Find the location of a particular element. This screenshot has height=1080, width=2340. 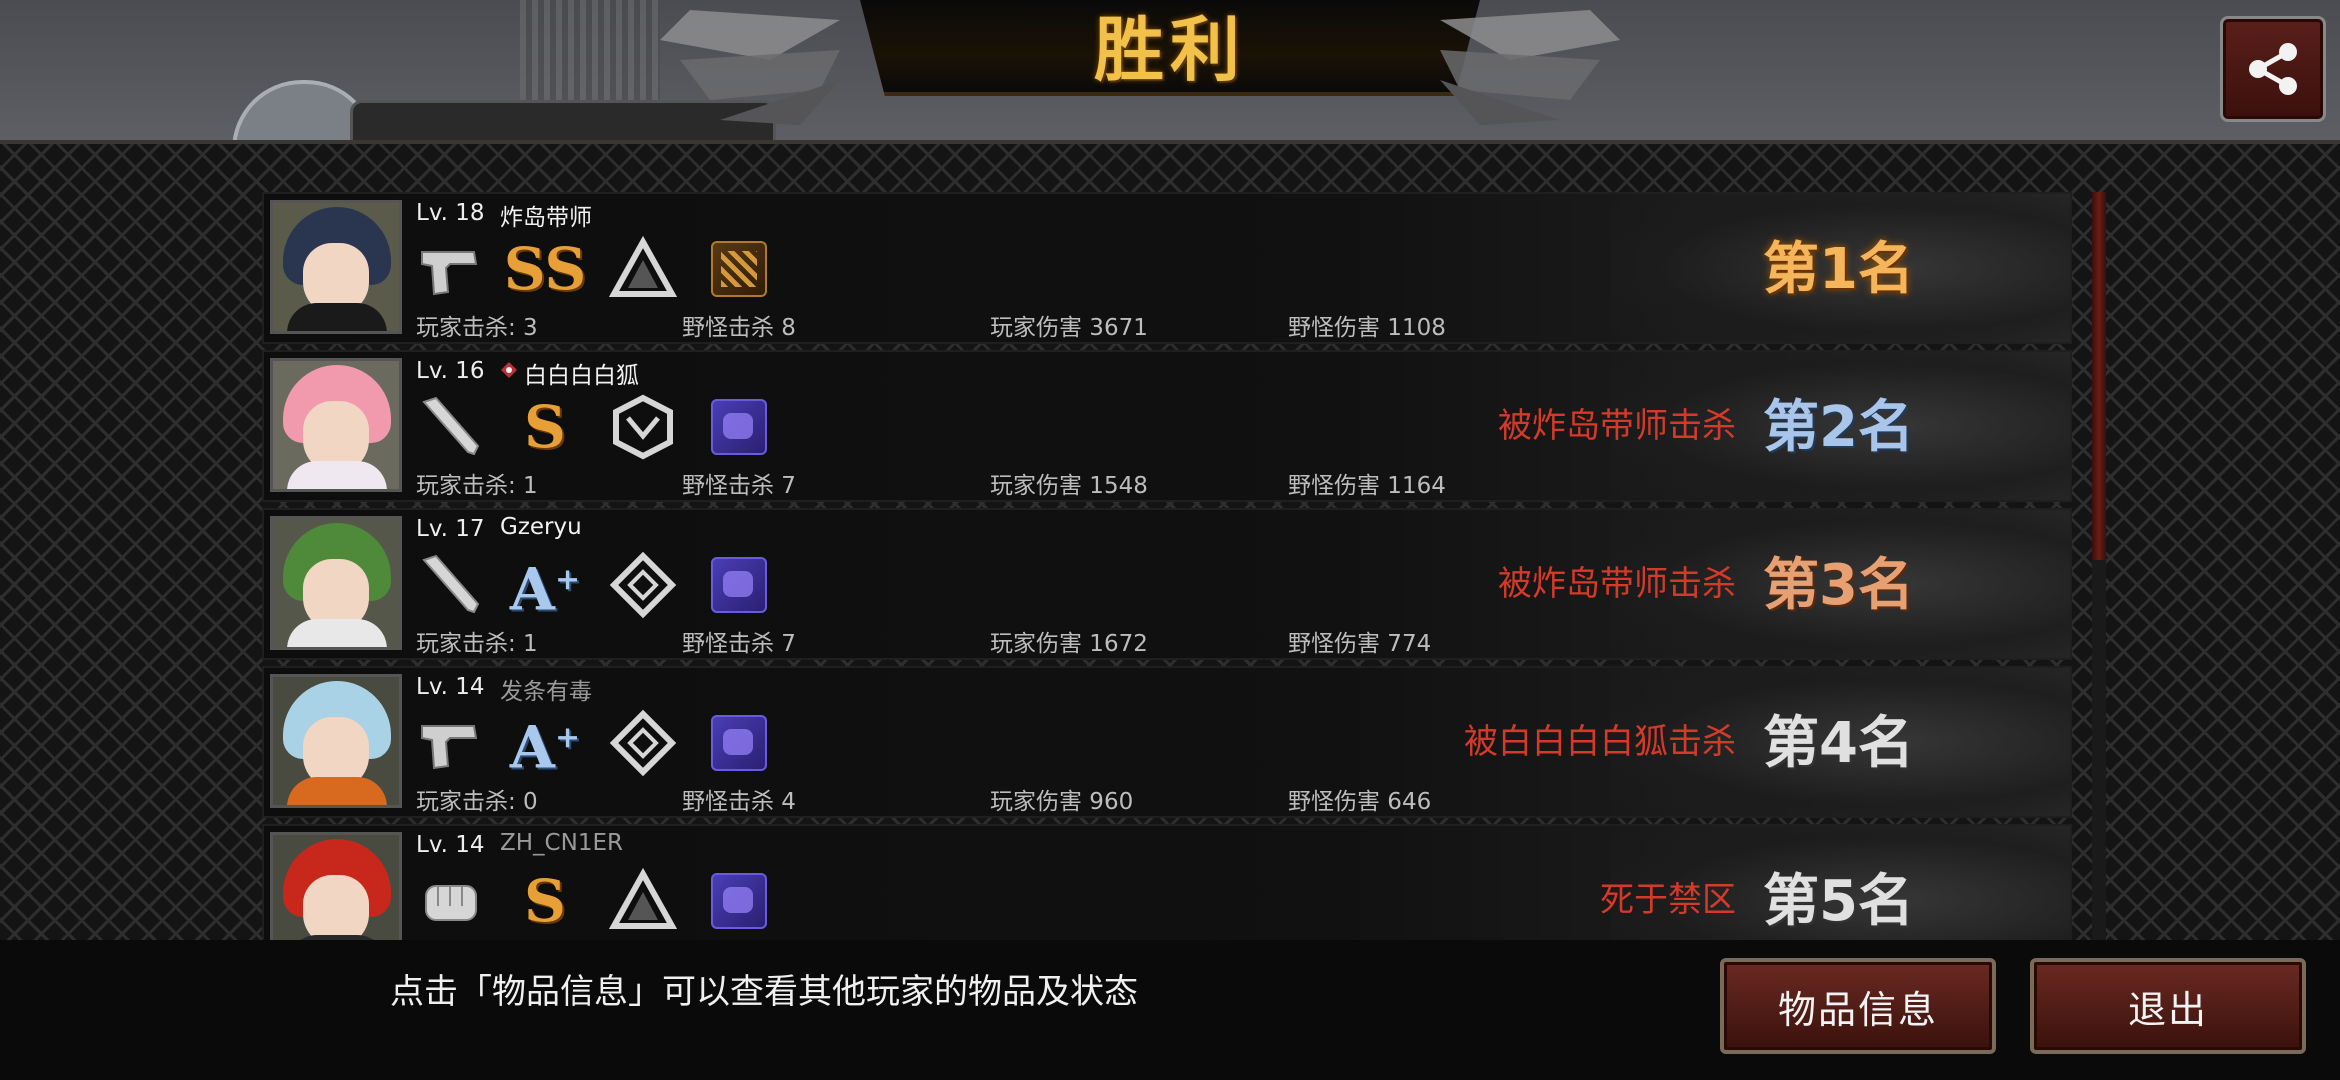

clan-icon is located at coordinates (509, 370).